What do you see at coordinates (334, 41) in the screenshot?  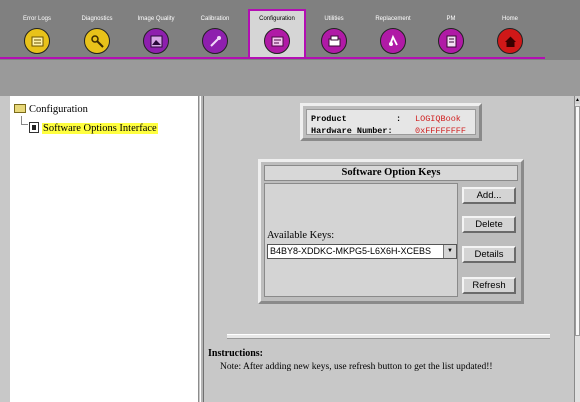 I see `utilities-icon` at bounding box center [334, 41].